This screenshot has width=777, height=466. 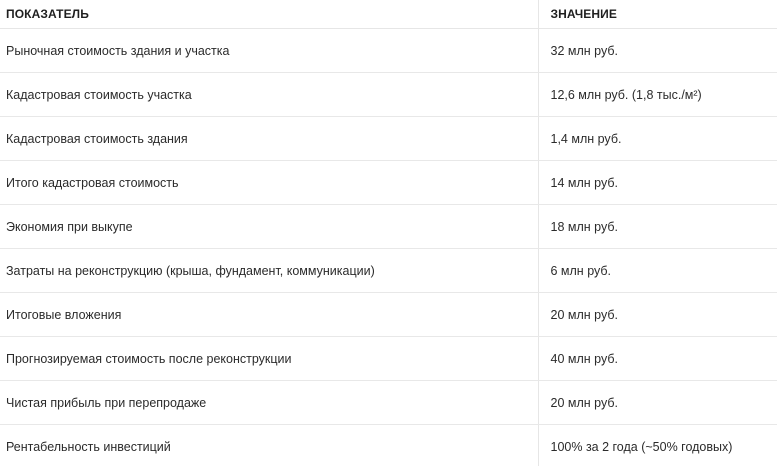 What do you see at coordinates (269, 50) in the screenshot?
I see `row-label: Рыночная стоимость здания и участка` at bounding box center [269, 50].